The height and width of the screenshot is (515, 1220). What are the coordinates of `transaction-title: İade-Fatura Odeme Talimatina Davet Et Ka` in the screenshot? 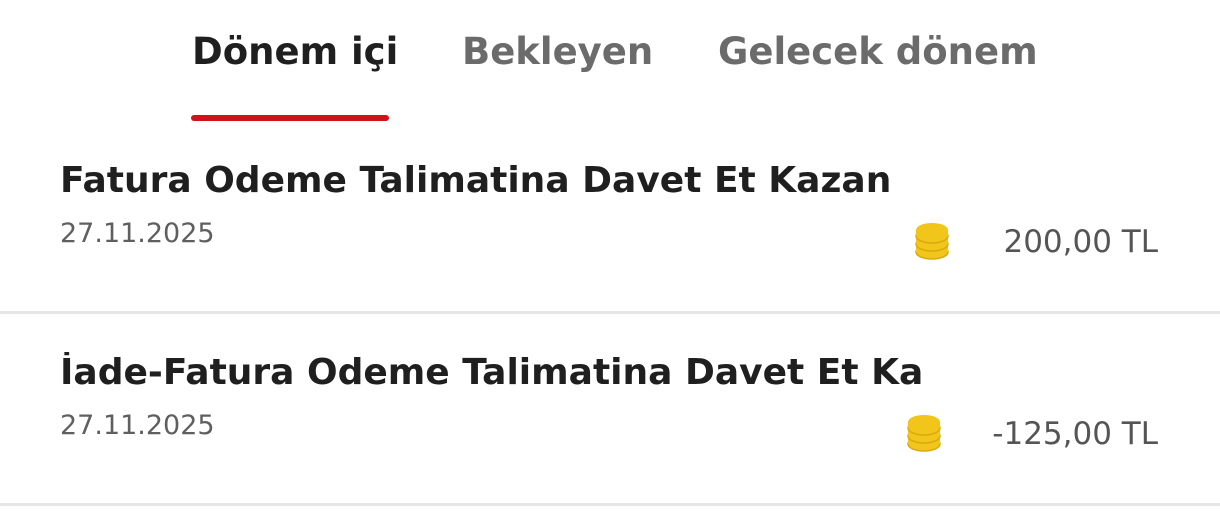 It's located at (492, 372).